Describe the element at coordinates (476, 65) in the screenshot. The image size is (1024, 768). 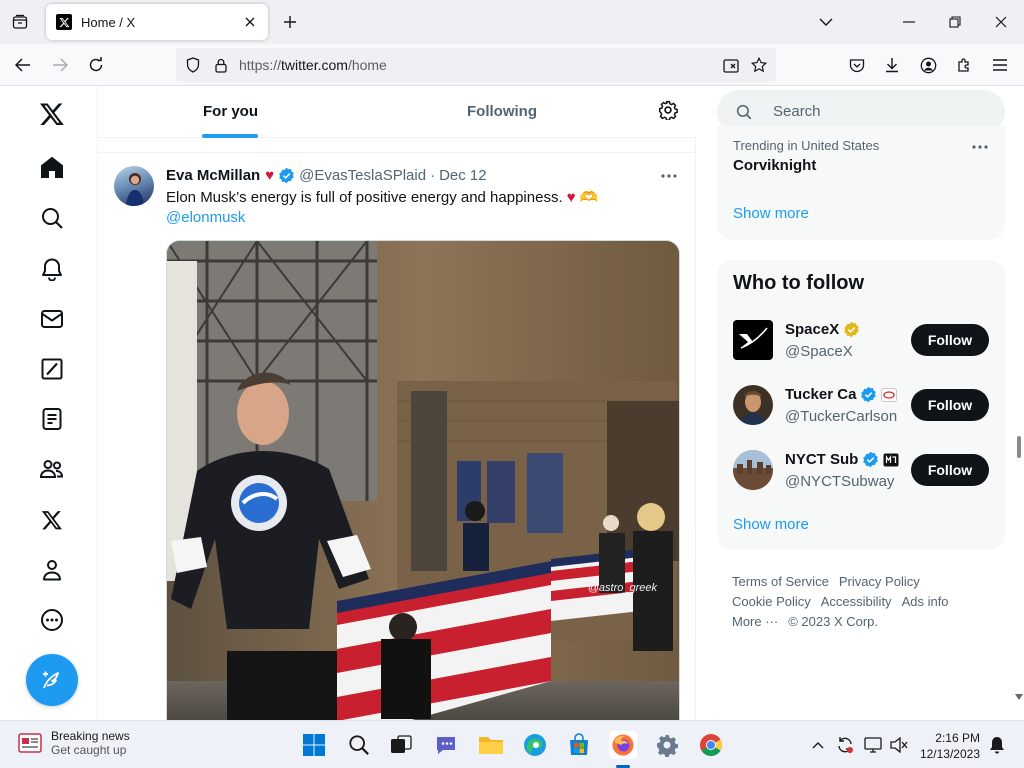
I see `address-bar: https://twitter.com/home` at that location.